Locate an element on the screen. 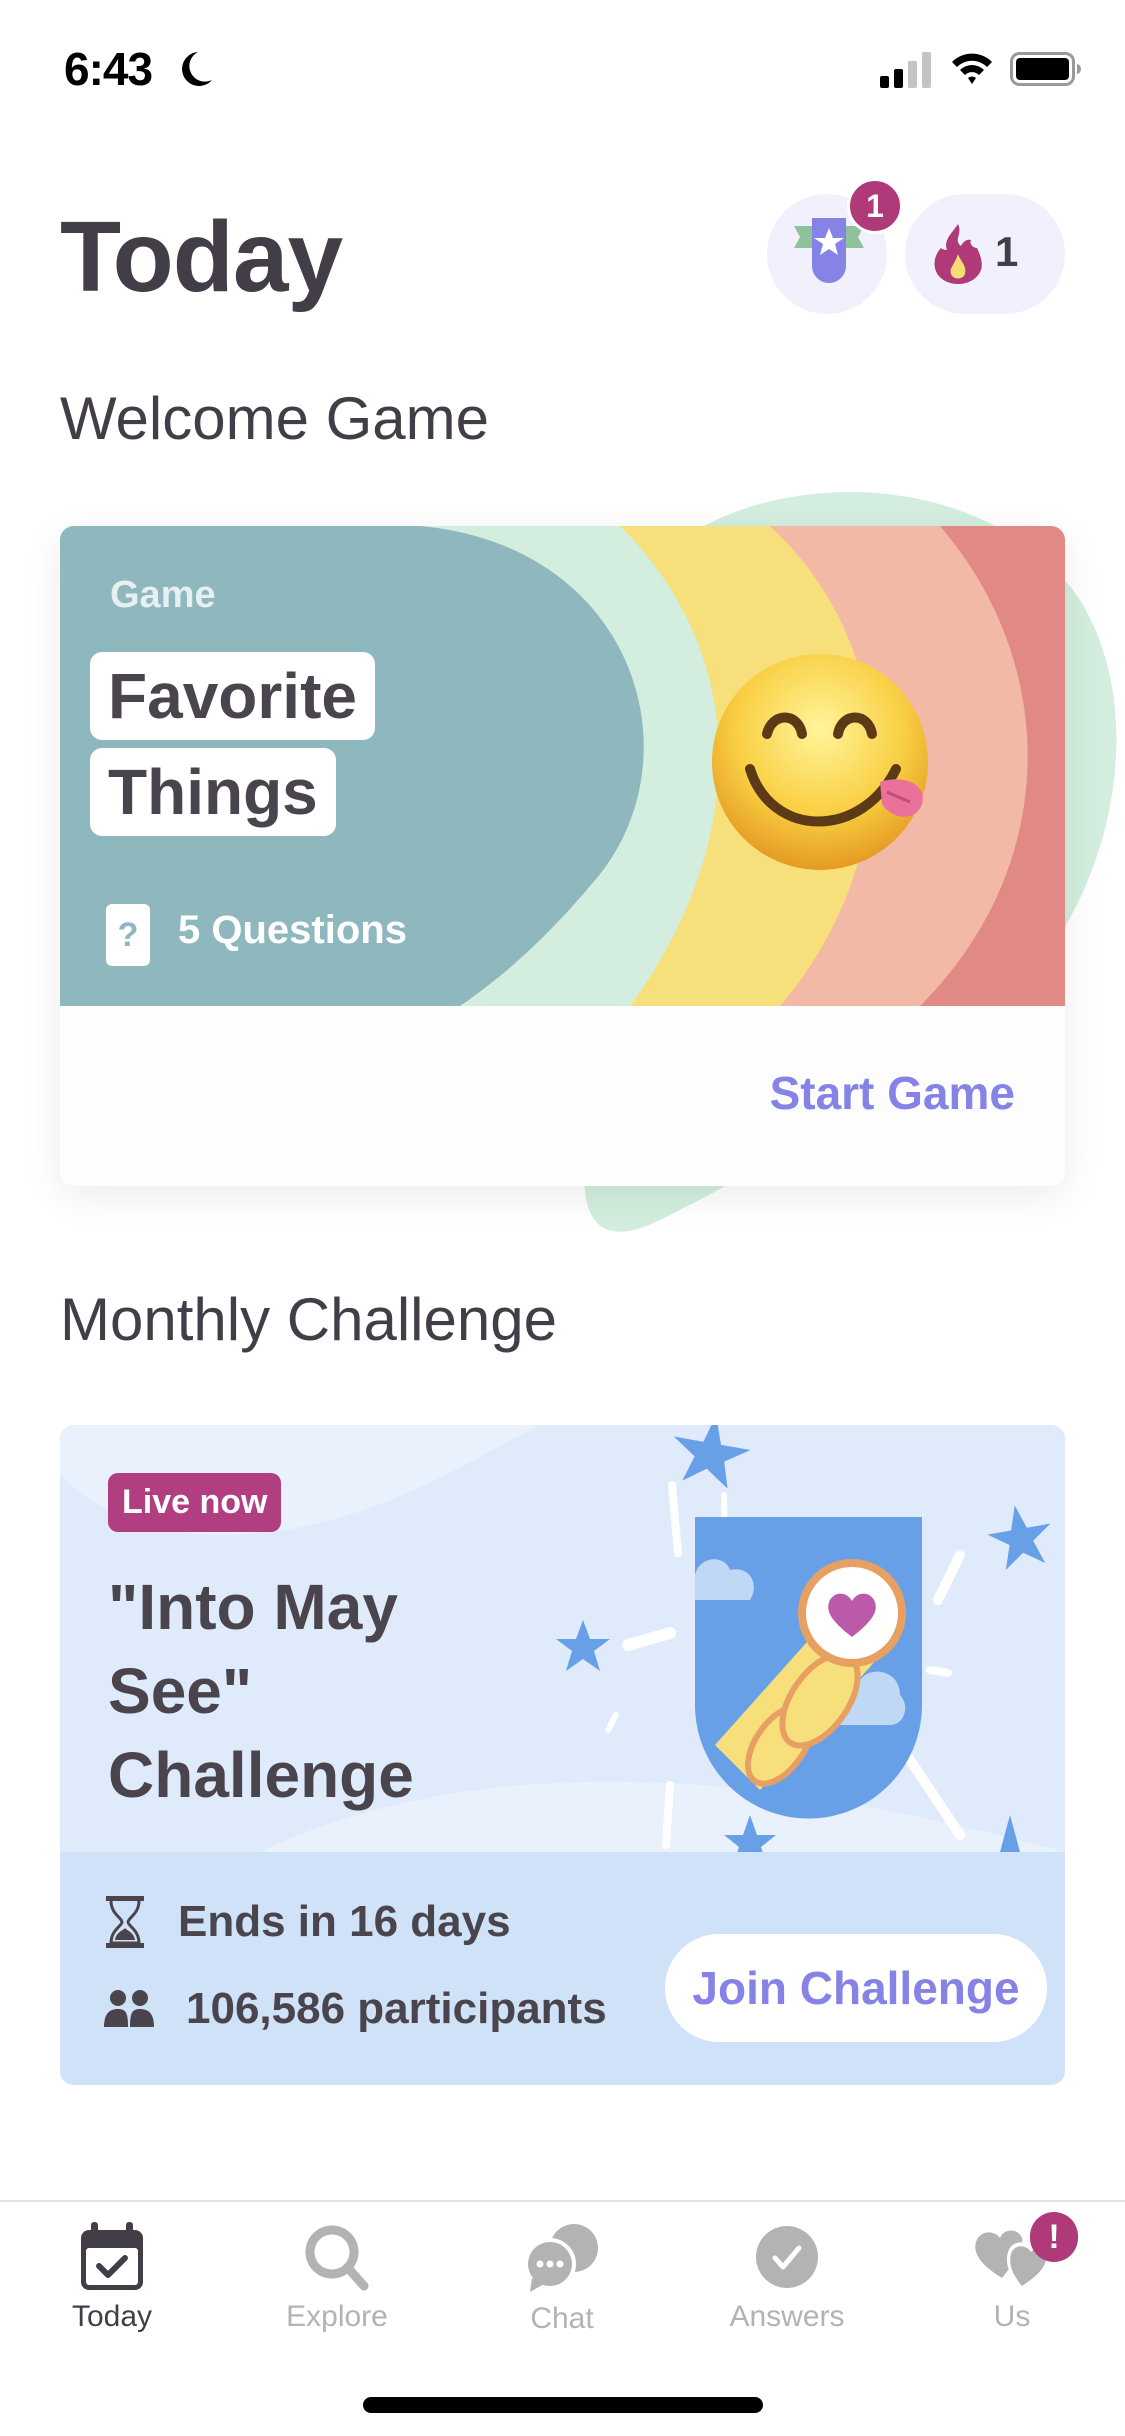  join-challenge-button: Join Challenge is located at coordinates (856, 1988).